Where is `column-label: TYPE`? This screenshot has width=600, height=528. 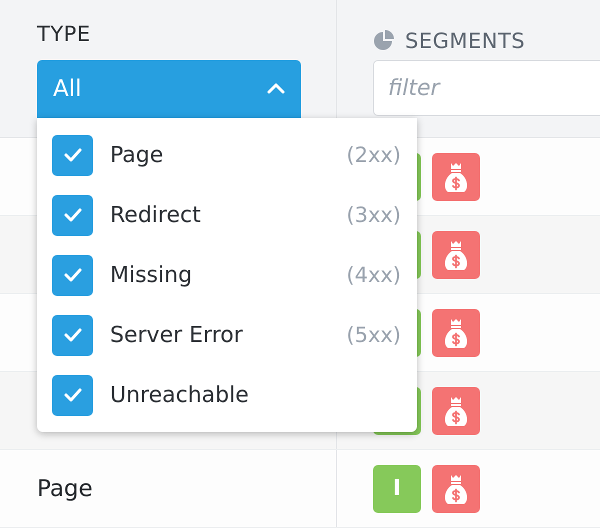 column-label: TYPE is located at coordinates (64, 35).